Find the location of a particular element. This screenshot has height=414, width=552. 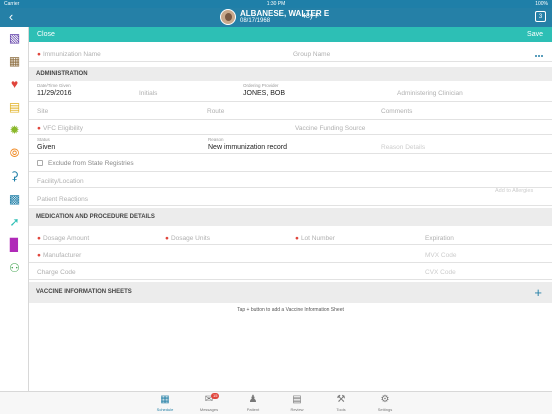

test-tube-icon: ⚳ is located at coordinates (14, 176).